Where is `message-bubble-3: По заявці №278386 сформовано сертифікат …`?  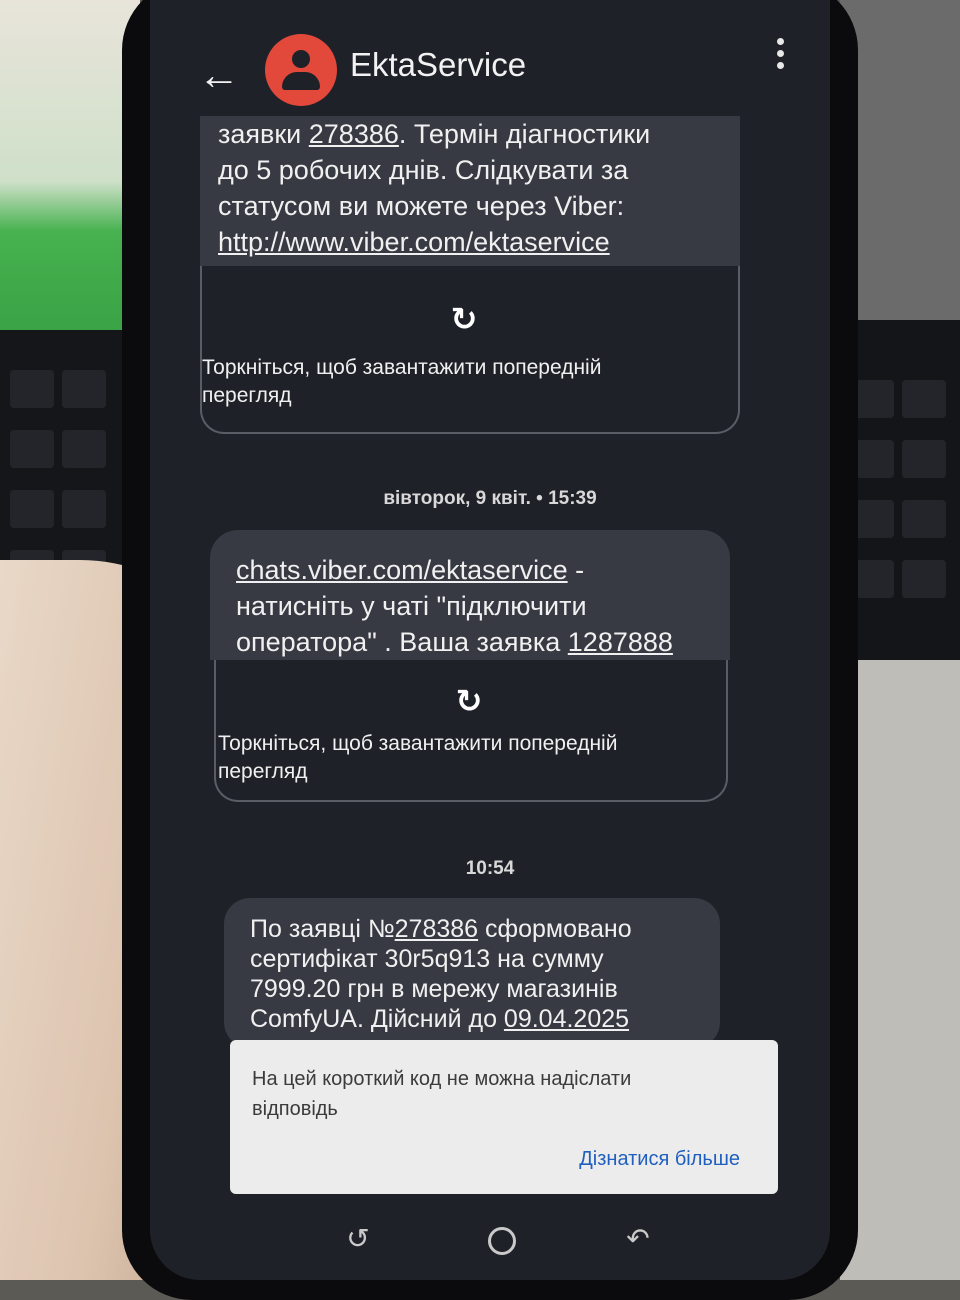 message-bubble-3: По заявці №278386 сформовано сертифікат … is located at coordinates (472, 973).